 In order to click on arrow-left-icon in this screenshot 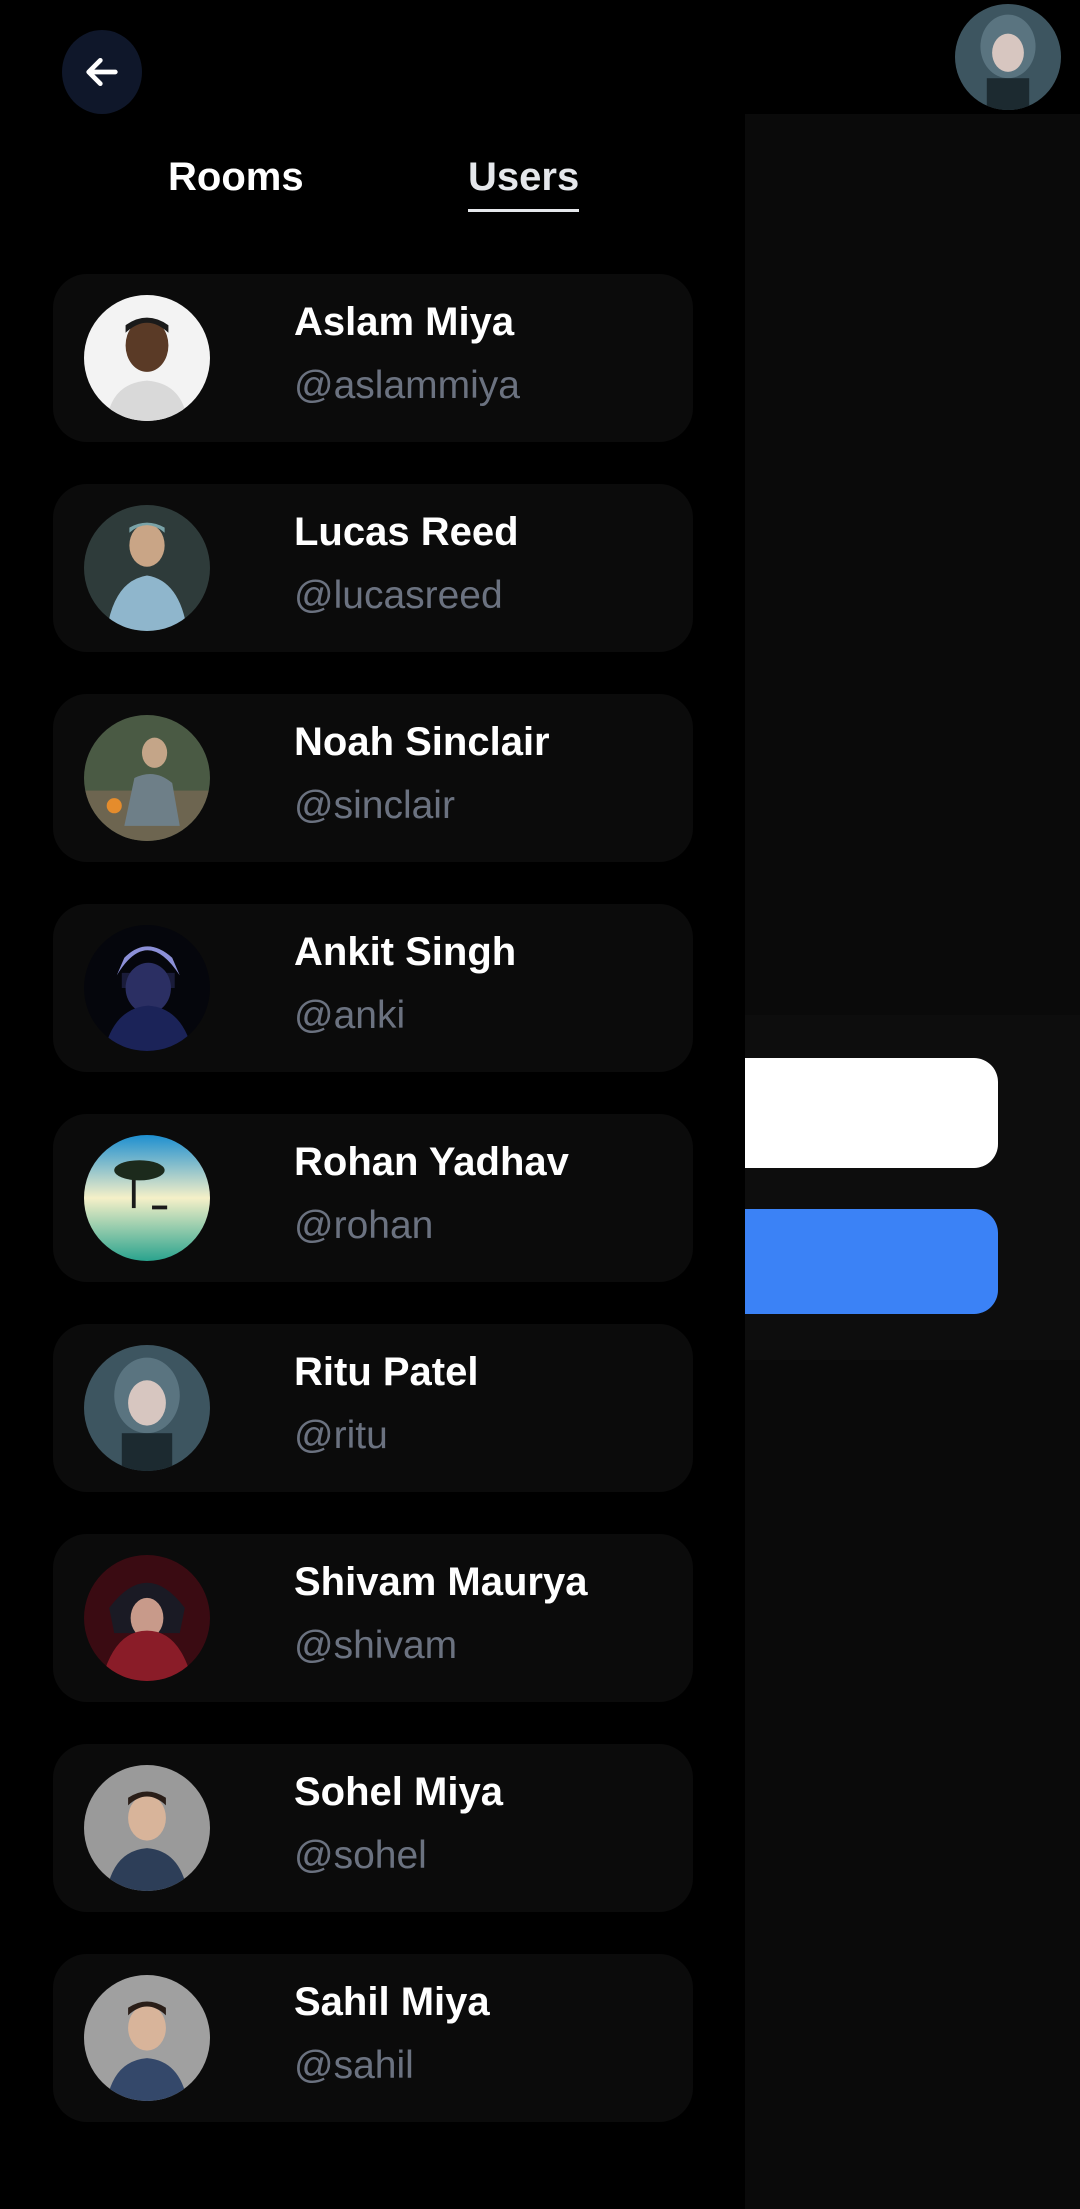, I will do `click(102, 72)`.